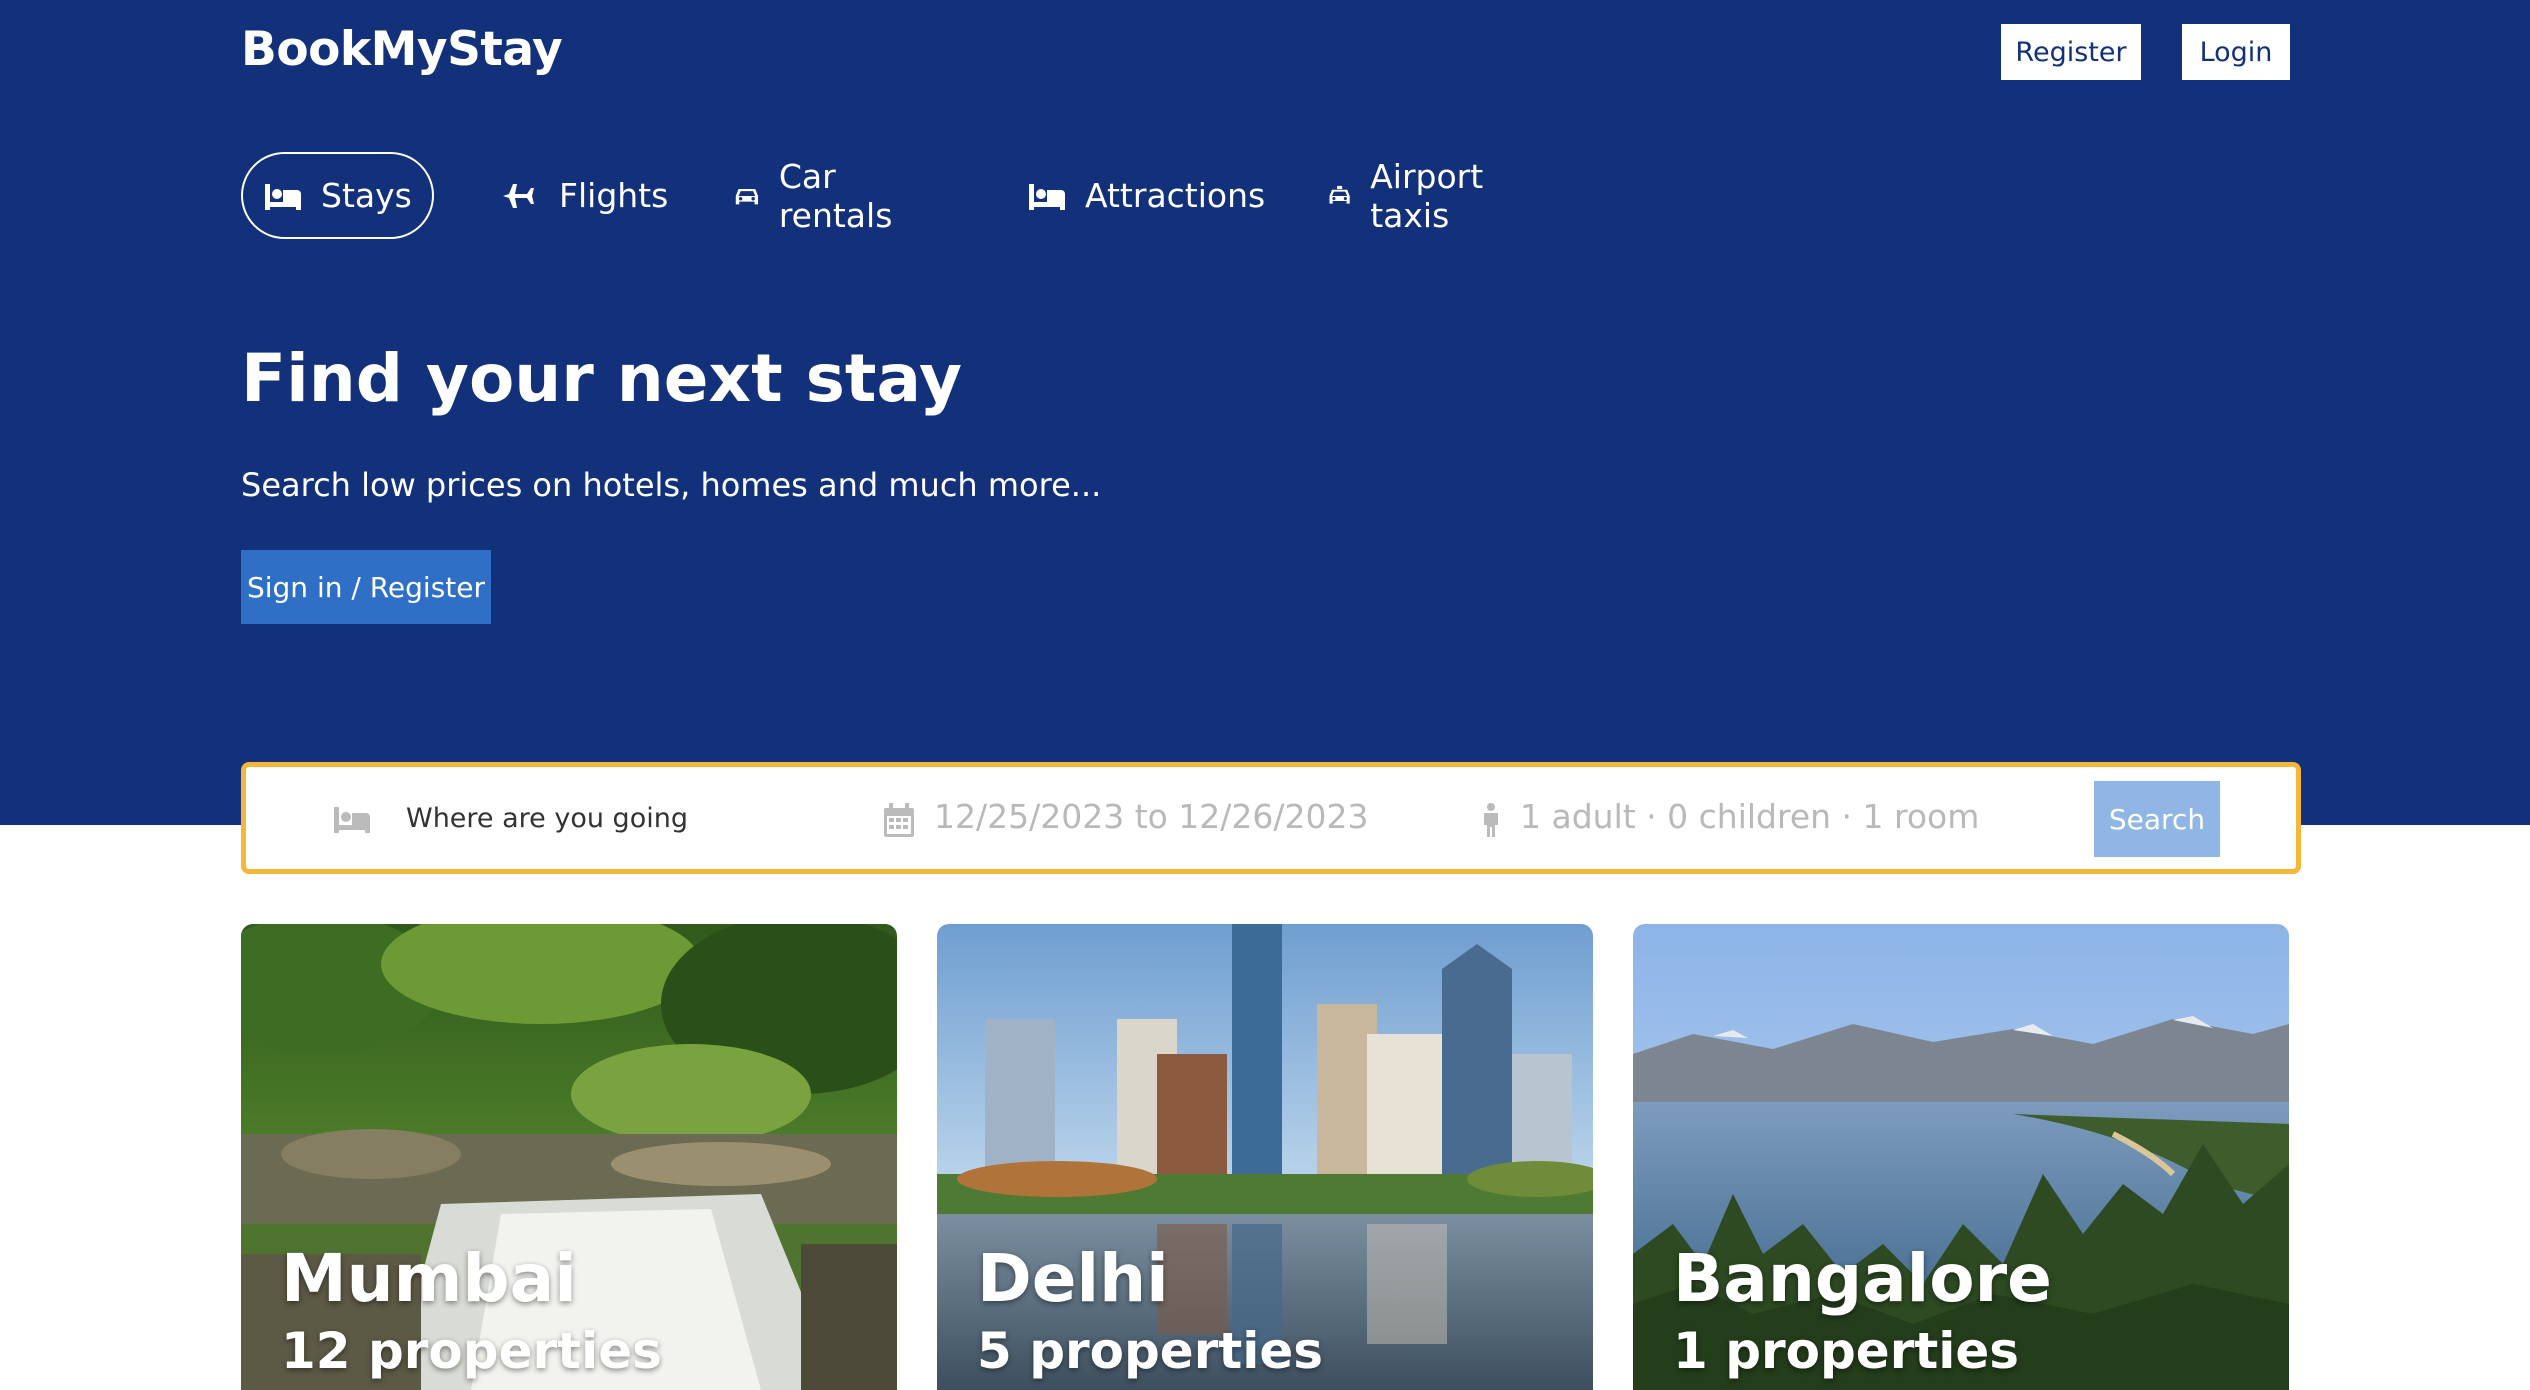 This screenshot has width=2530, height=1390. I want to click on nav-item-stays: Stays, so click(337, 195).